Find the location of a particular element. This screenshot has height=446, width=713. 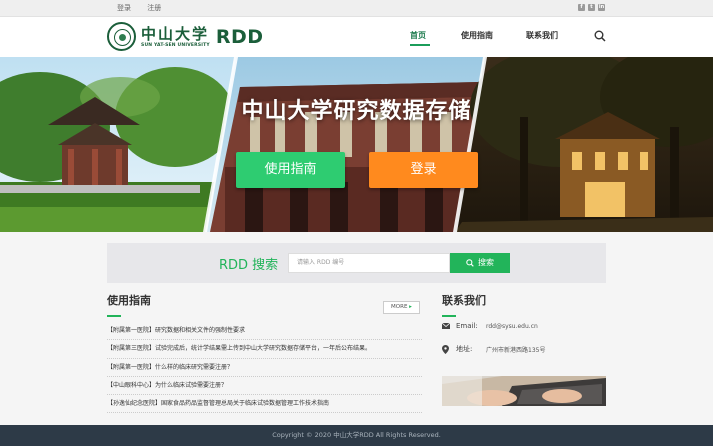

laptop-photo is located at coordinates (524, 391).